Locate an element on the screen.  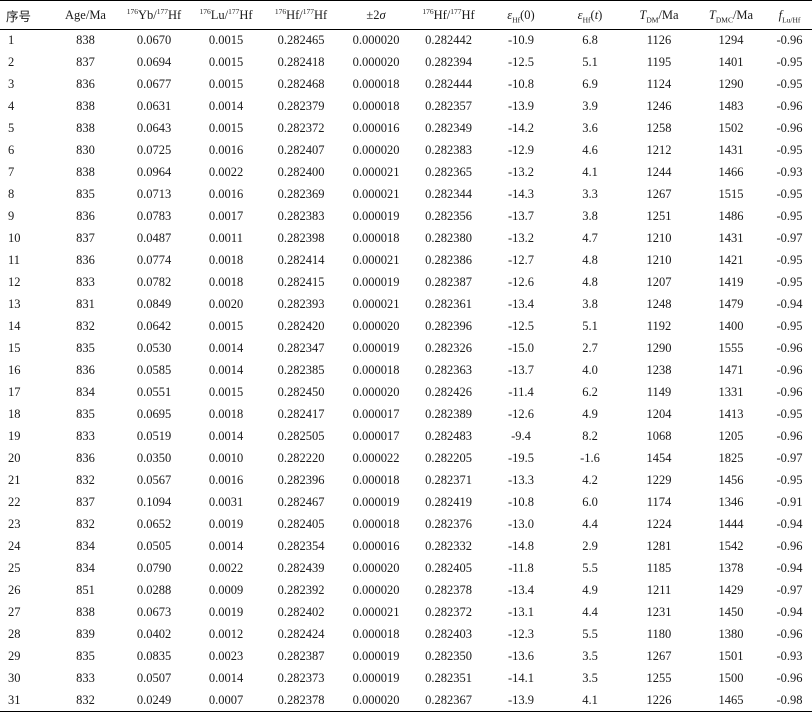
cell-hf-hf: 0.282393 is located at coordinates (301, 304).